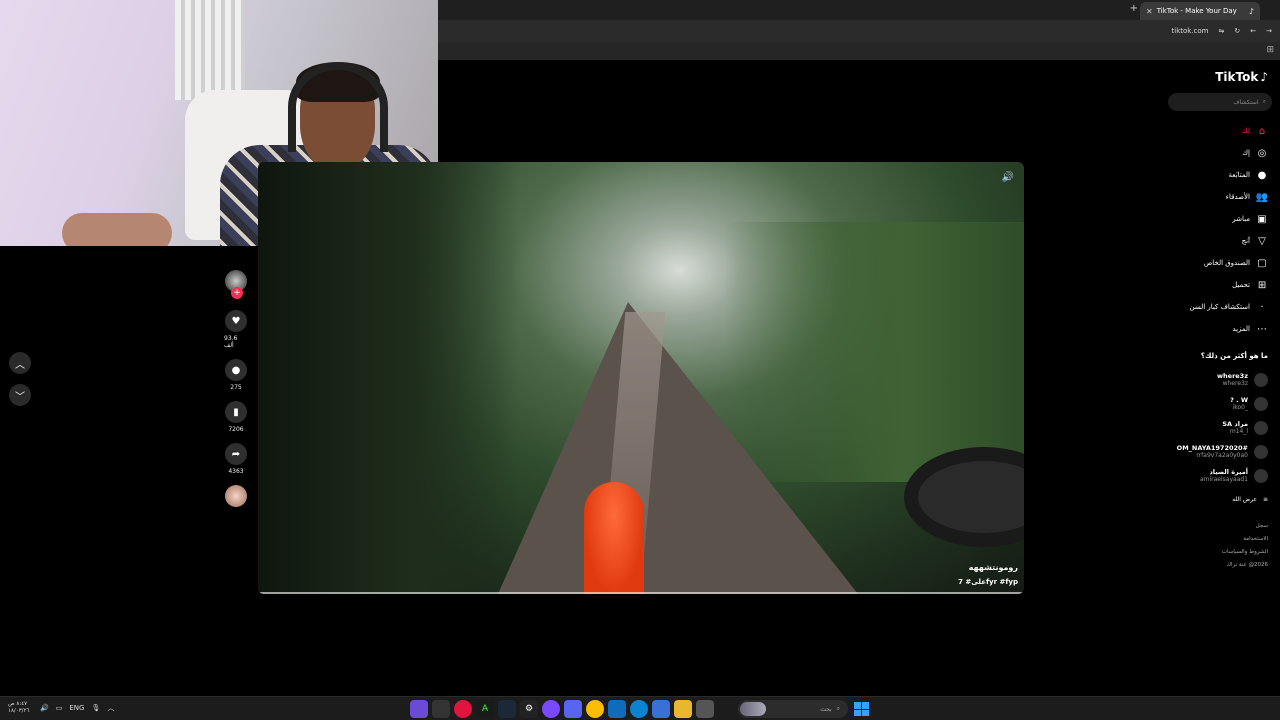  I want to click on comment-count: 275, so click(236, 387).